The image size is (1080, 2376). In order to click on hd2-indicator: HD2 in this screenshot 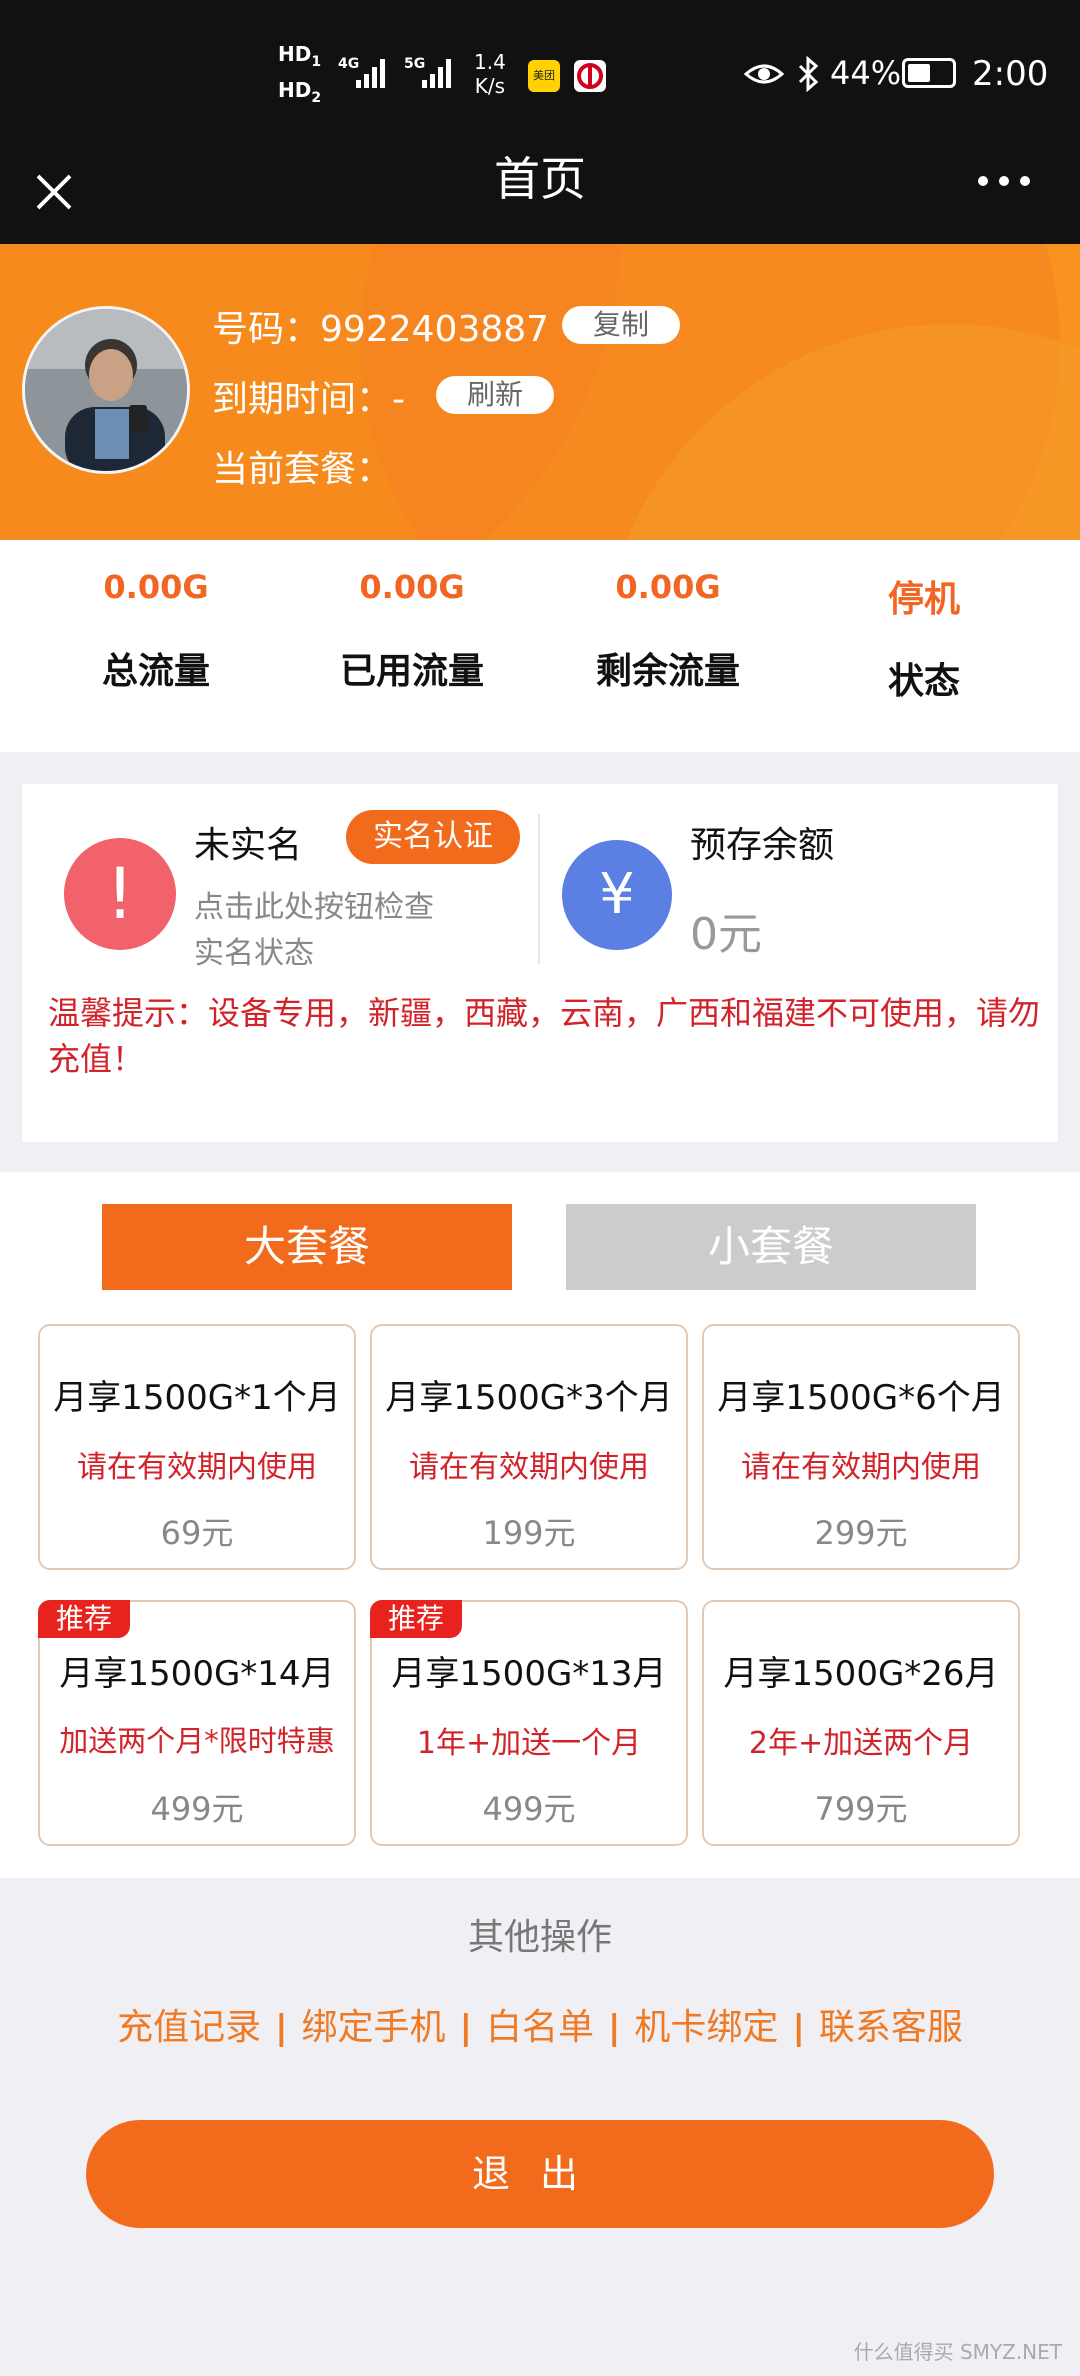, I will do `click(299, 92)`.